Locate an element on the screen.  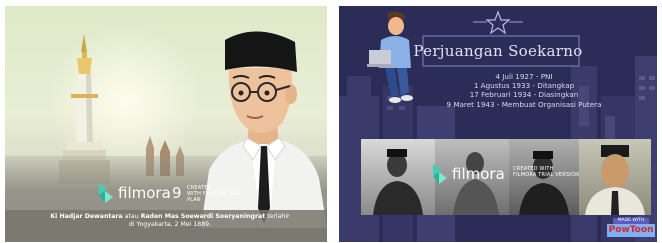
filmora-created-text: CREATED WITH FILMORA TRIAL VERSION is located at coordinates (546, 172).